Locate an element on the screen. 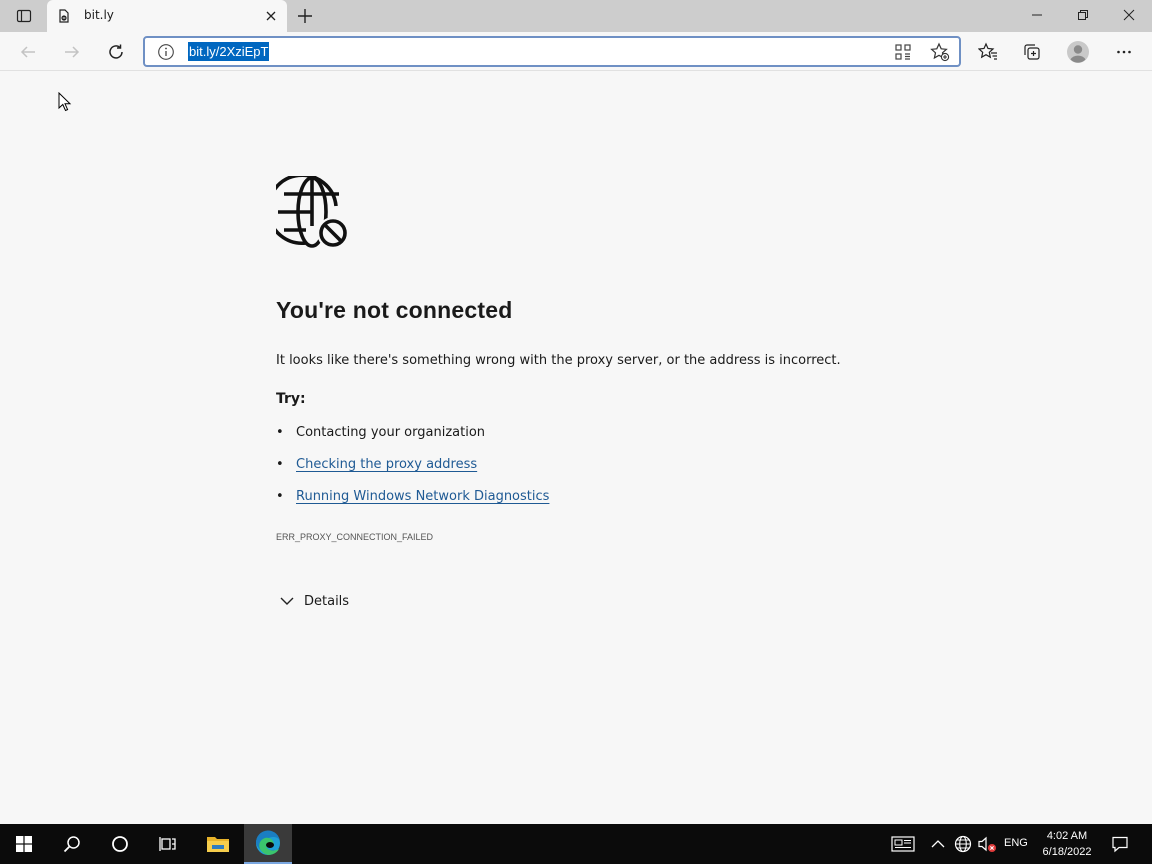 The image size is (1152, 864). windows-taskbar: ENG 4:02 AM 6/18/2022 is located at coordinates (576, 844).